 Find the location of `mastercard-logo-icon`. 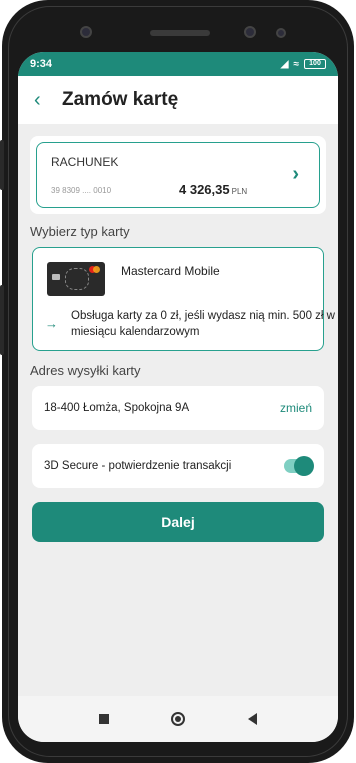

mastercard-logo-icon is located at coordinates (94, 271).